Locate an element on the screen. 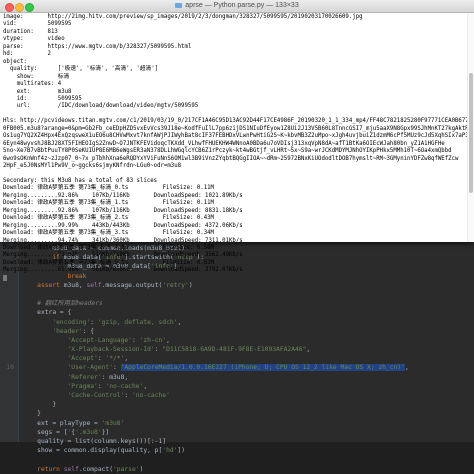  code-text: 'Referer': m3u8, is located at coordinates (98, 377).